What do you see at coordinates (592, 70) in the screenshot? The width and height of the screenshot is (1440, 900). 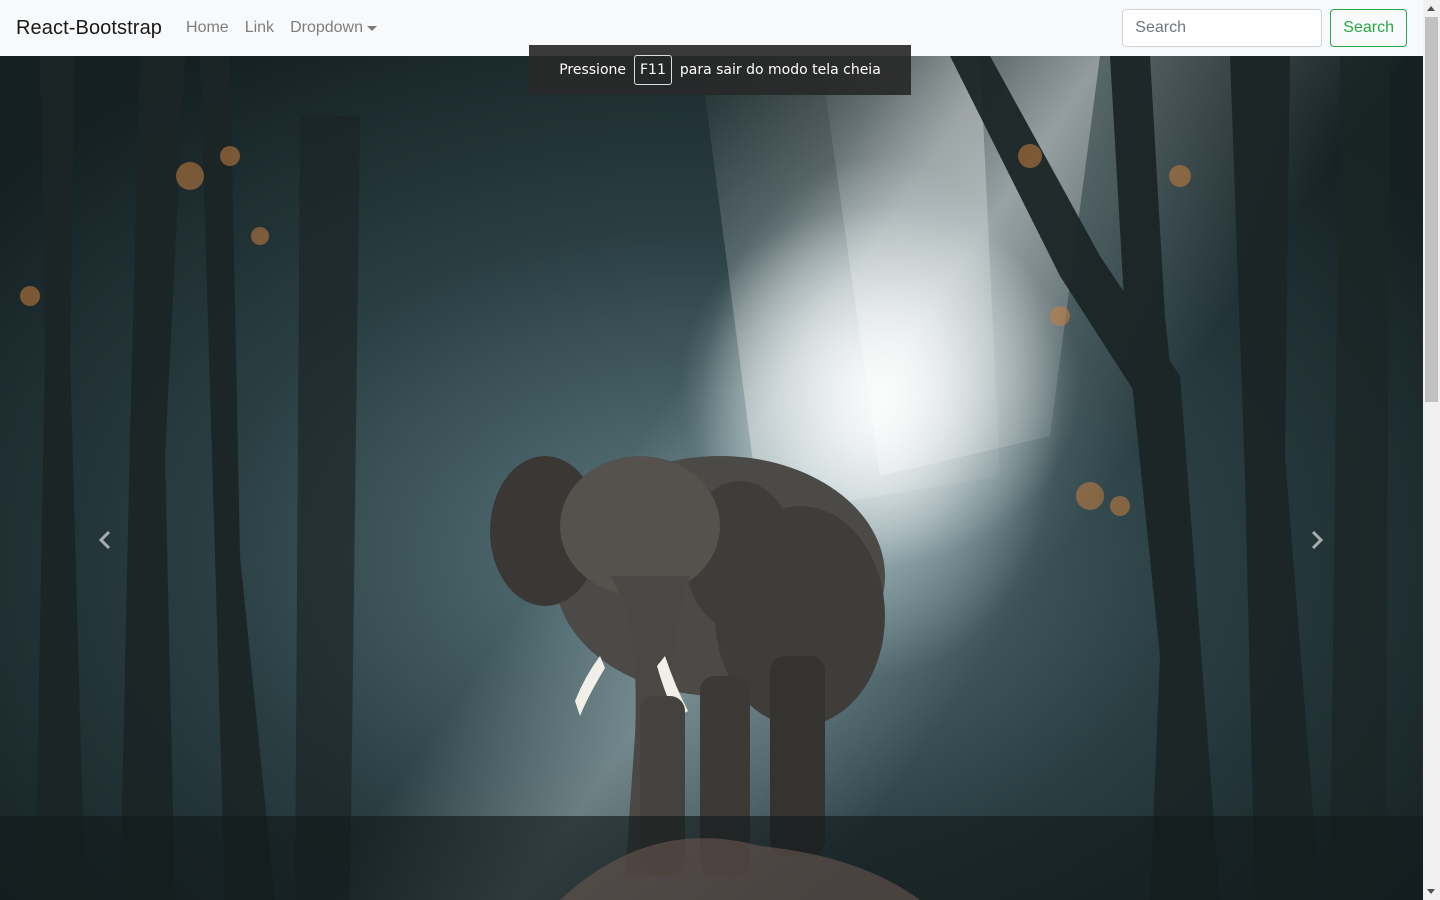 I see `notice-prefix: Pressione` at bounding box center [592, 70].